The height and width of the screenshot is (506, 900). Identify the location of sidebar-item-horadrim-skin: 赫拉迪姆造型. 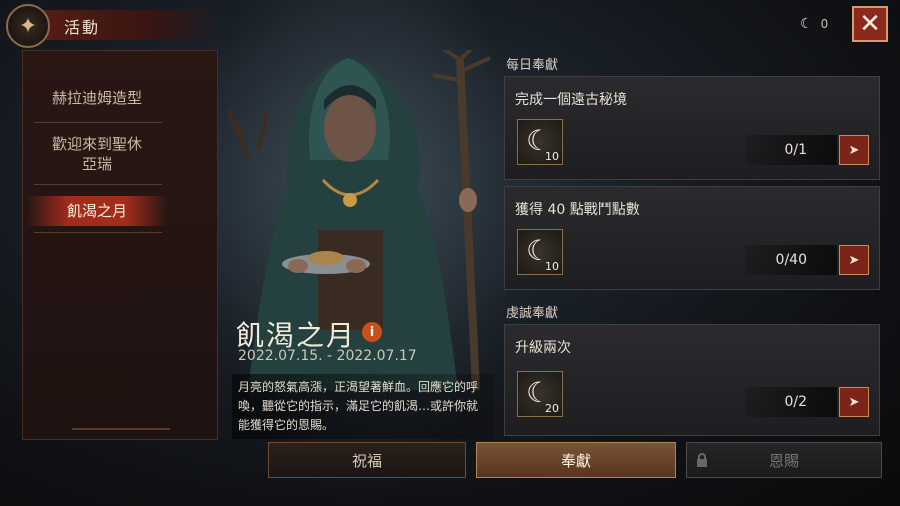
(97, 98).